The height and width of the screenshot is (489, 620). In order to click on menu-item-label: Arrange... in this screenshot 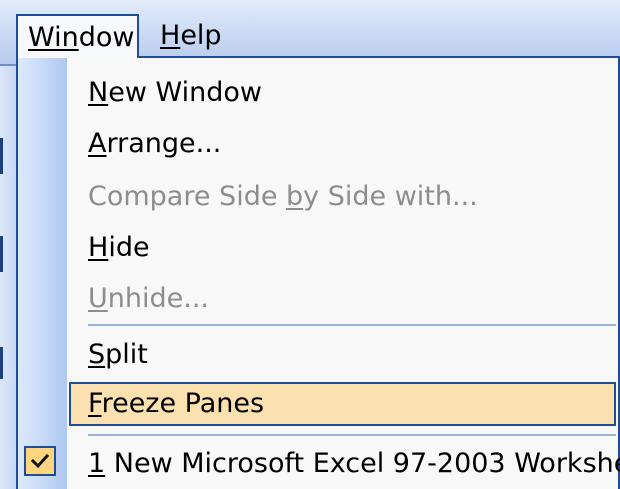, I will do `click(155, 143)`.